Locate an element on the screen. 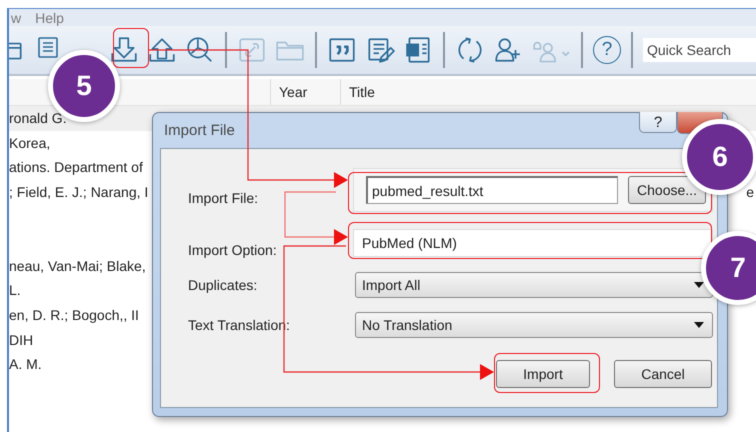  table-cell: ations. Department of is located at coordinates (76, 167).